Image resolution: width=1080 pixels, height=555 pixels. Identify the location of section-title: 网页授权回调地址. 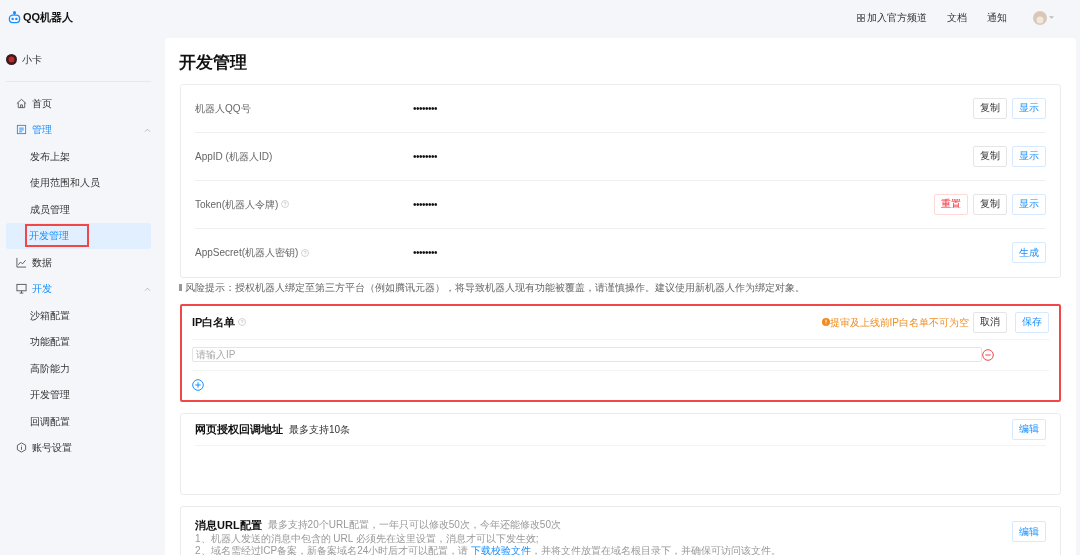
(239, 429).